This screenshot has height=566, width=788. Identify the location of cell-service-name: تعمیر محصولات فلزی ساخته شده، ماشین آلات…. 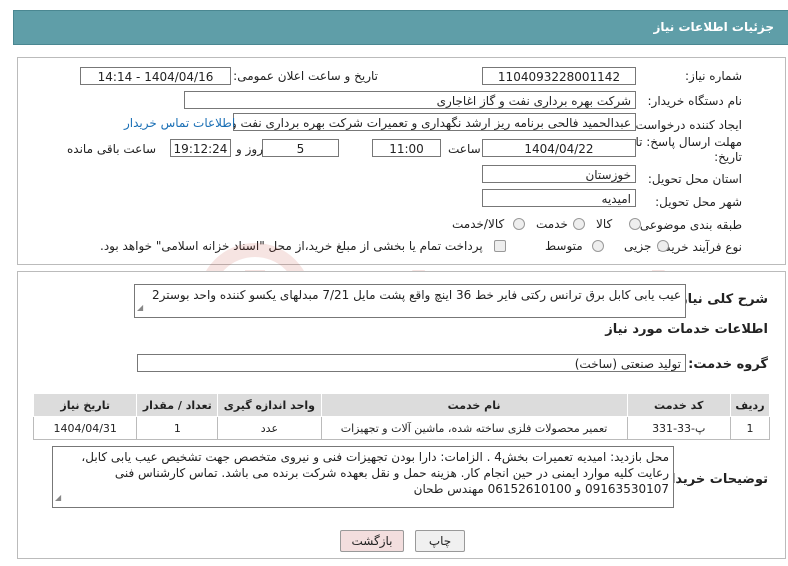
(474, 428).